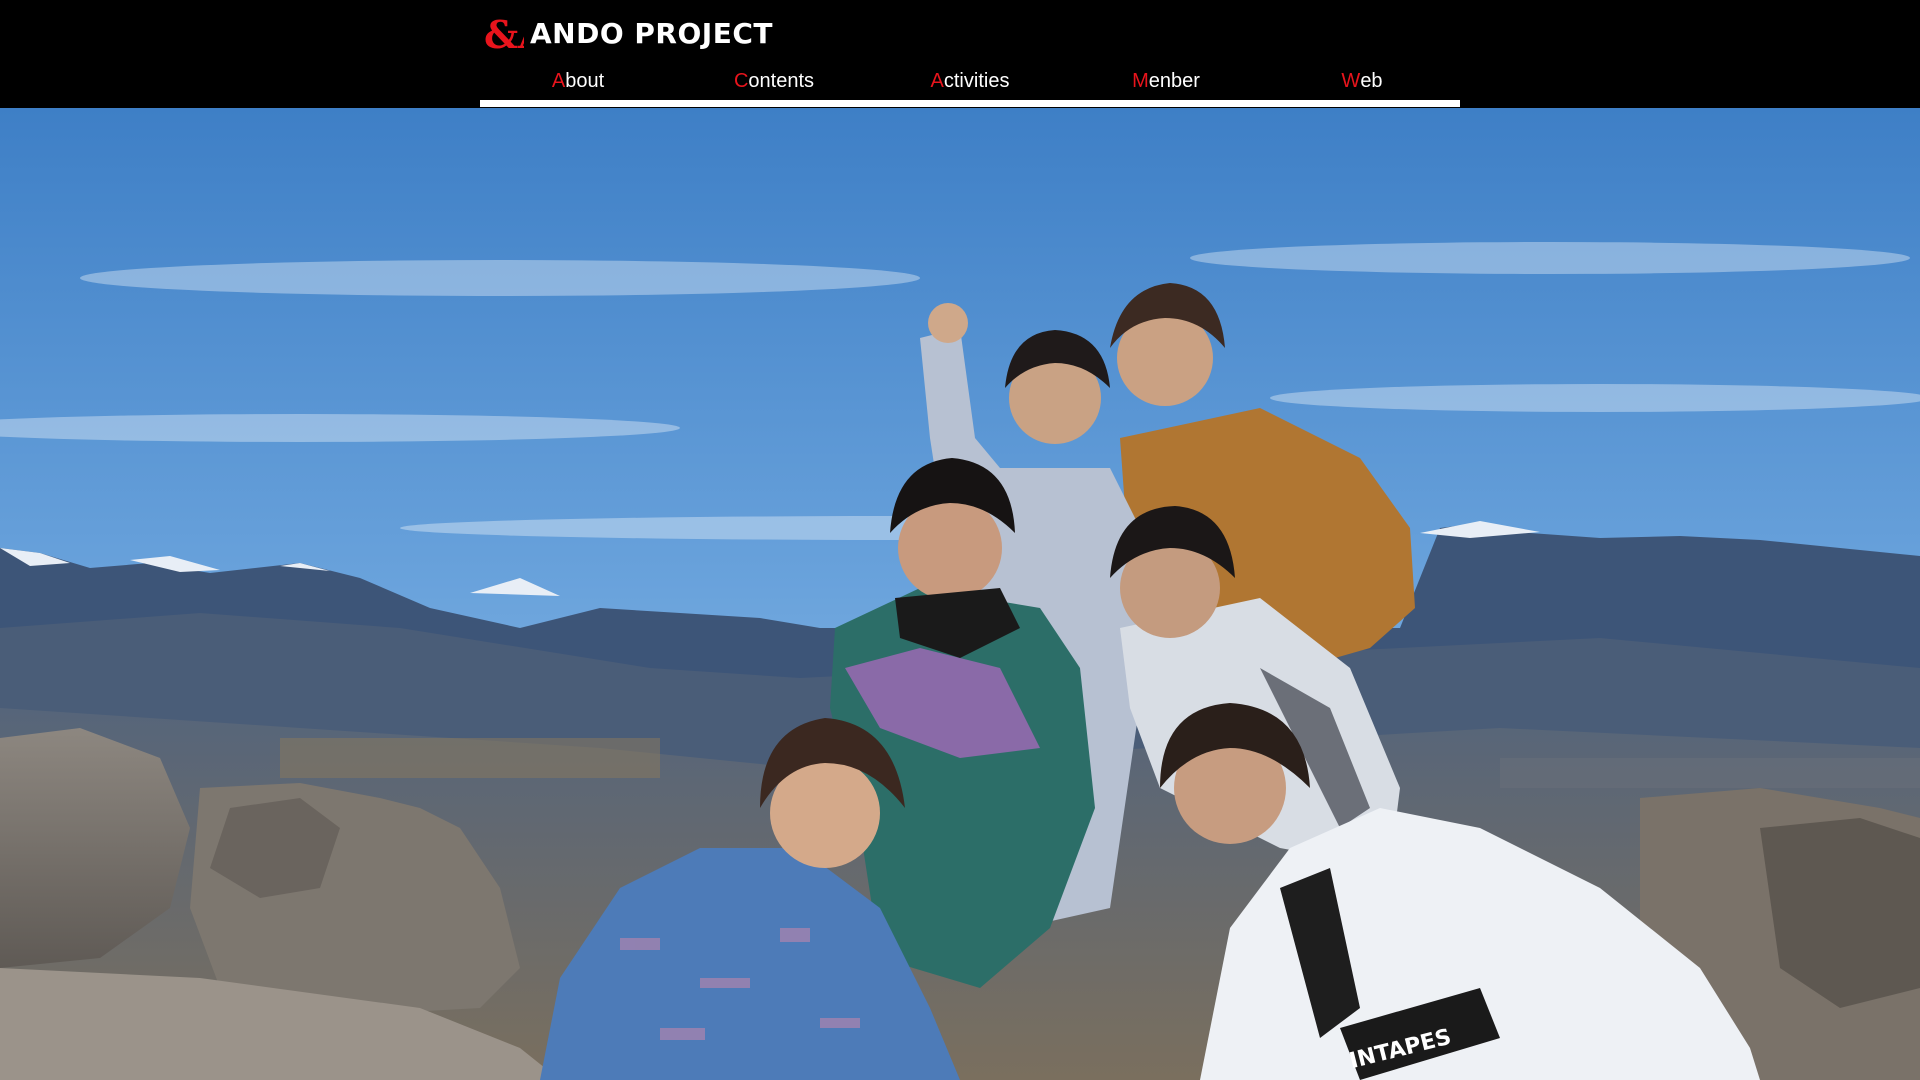  I want to click on nav-item-member: Menber, so click(1166, 81).